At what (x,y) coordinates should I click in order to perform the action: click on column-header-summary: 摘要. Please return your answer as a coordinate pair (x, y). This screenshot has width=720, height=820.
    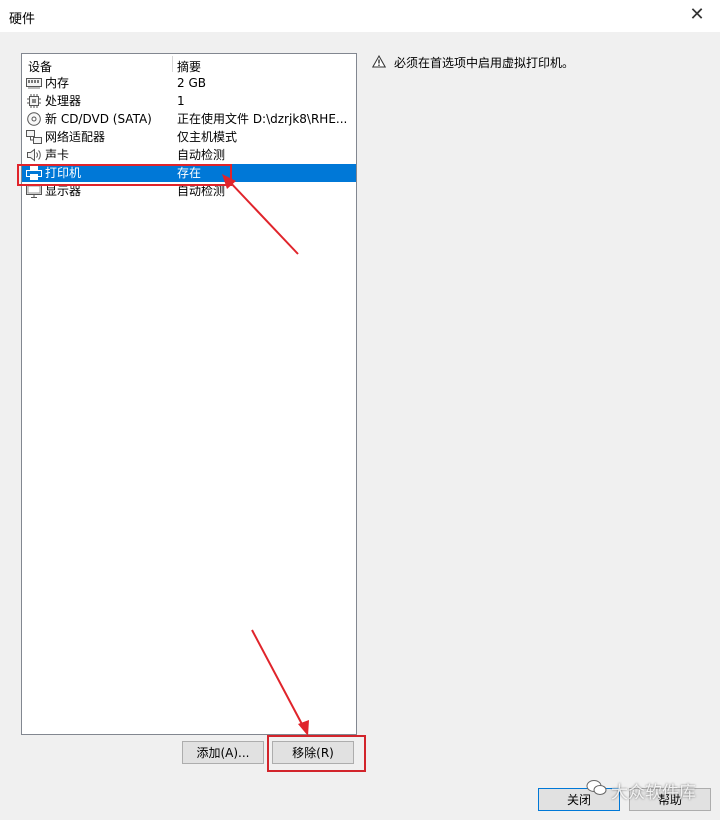
    Looking at the image, I should click on (189, 66).